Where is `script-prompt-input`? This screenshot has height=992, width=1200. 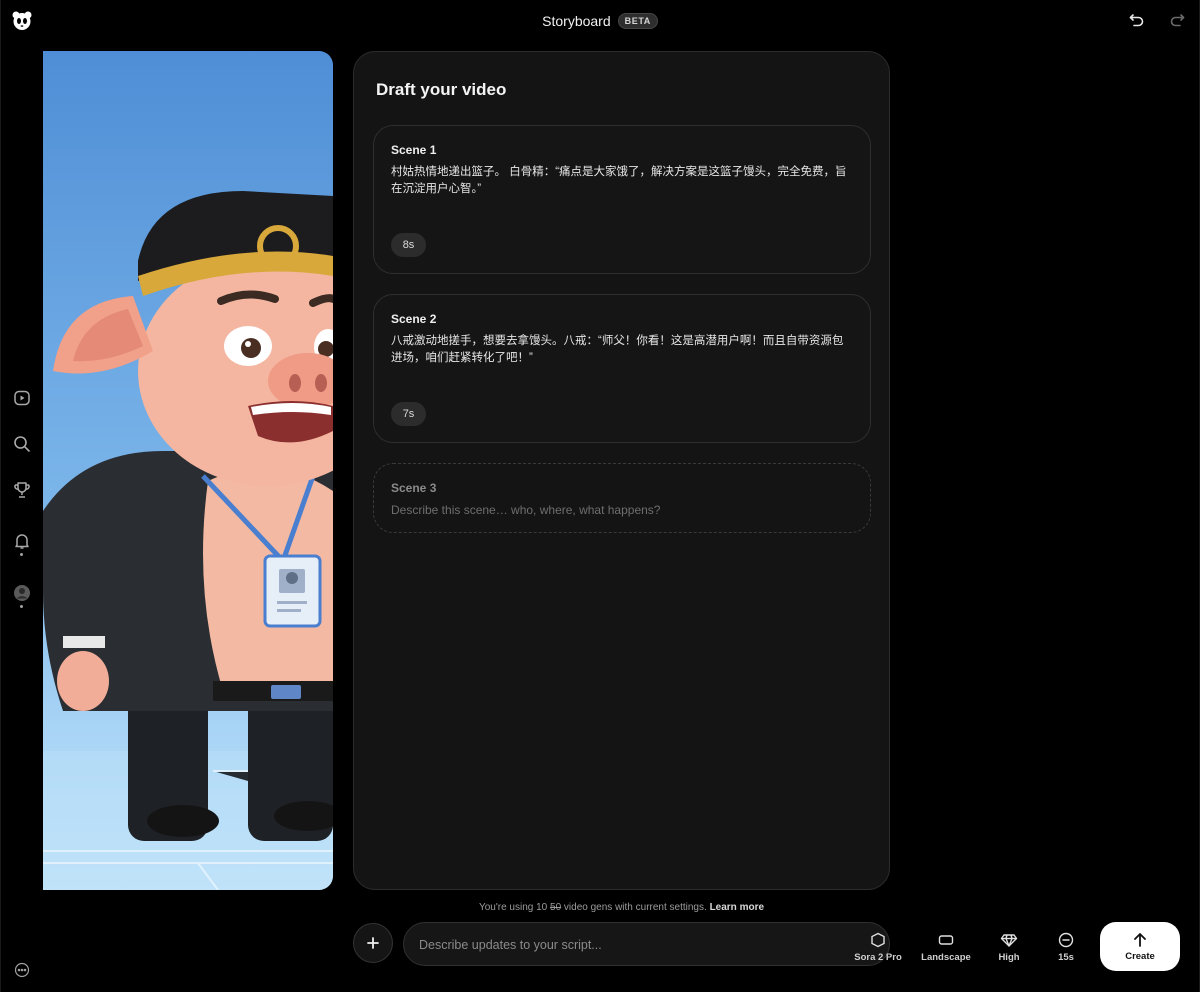 script-prompt-input is located at coordinates (629, 945).